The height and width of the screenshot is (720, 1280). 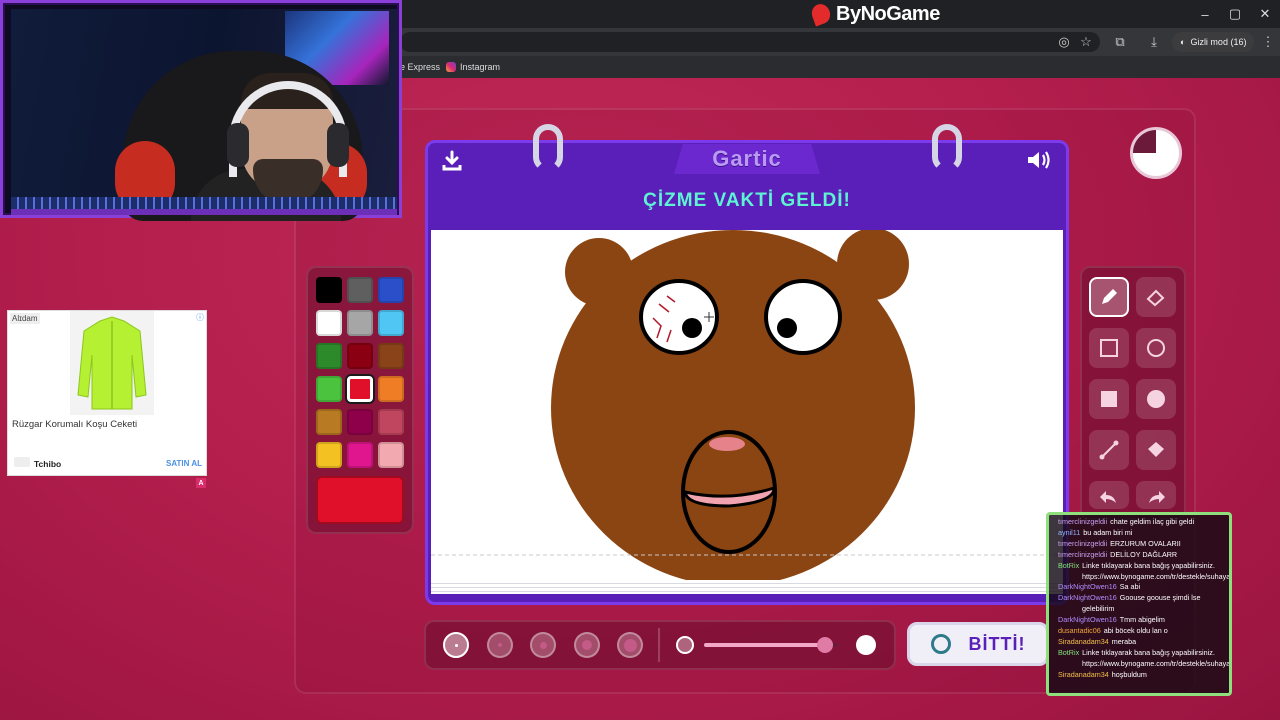 I want to click on chat-username: Siradanadam34, so click(x=1083, y=641).